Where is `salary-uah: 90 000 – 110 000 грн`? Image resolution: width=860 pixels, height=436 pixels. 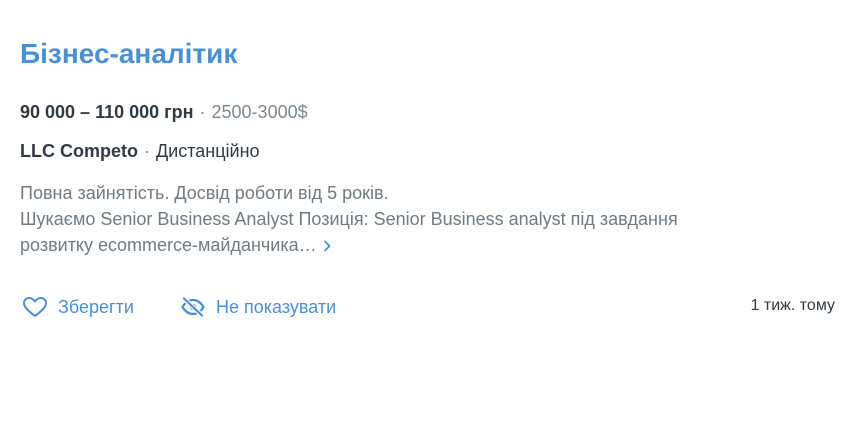 salary-uah: 90 000 – 110 000 грн is located at coordinates (107, 112).